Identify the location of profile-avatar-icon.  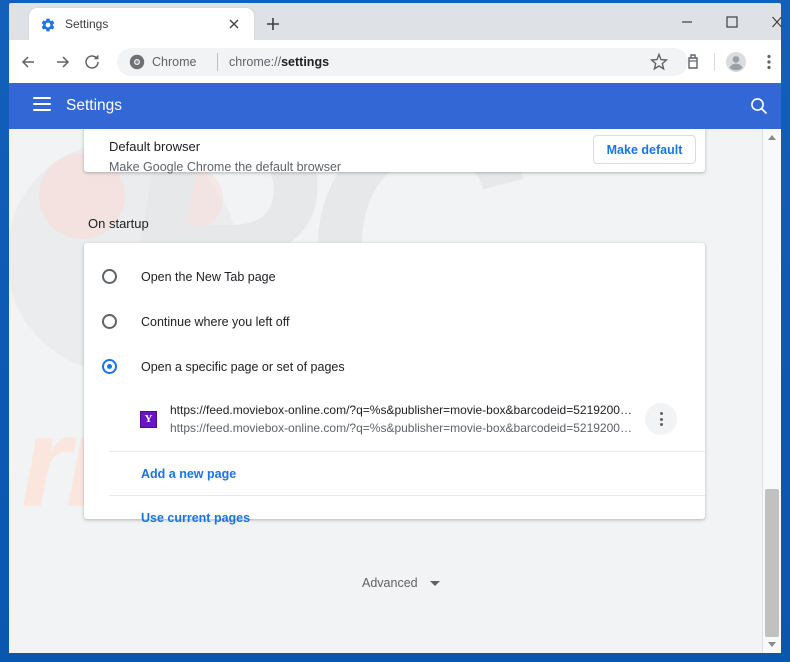
(736, 62).